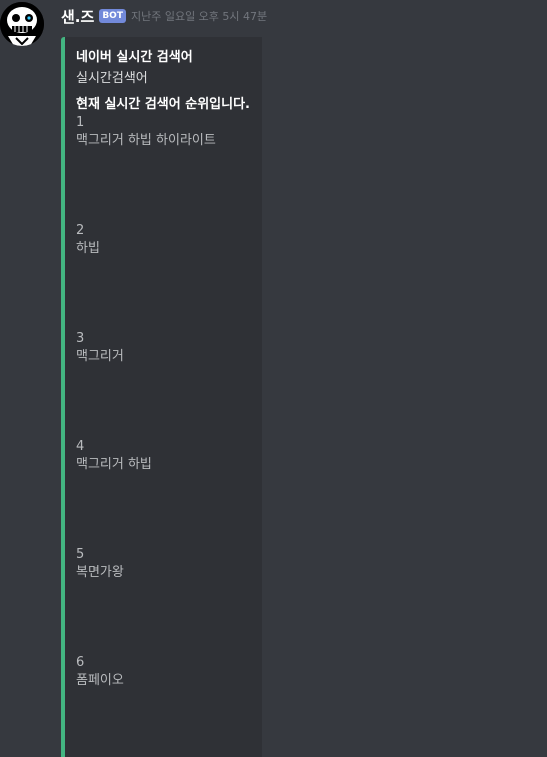  I want to click on field-rank: 6, so click(80, 662).